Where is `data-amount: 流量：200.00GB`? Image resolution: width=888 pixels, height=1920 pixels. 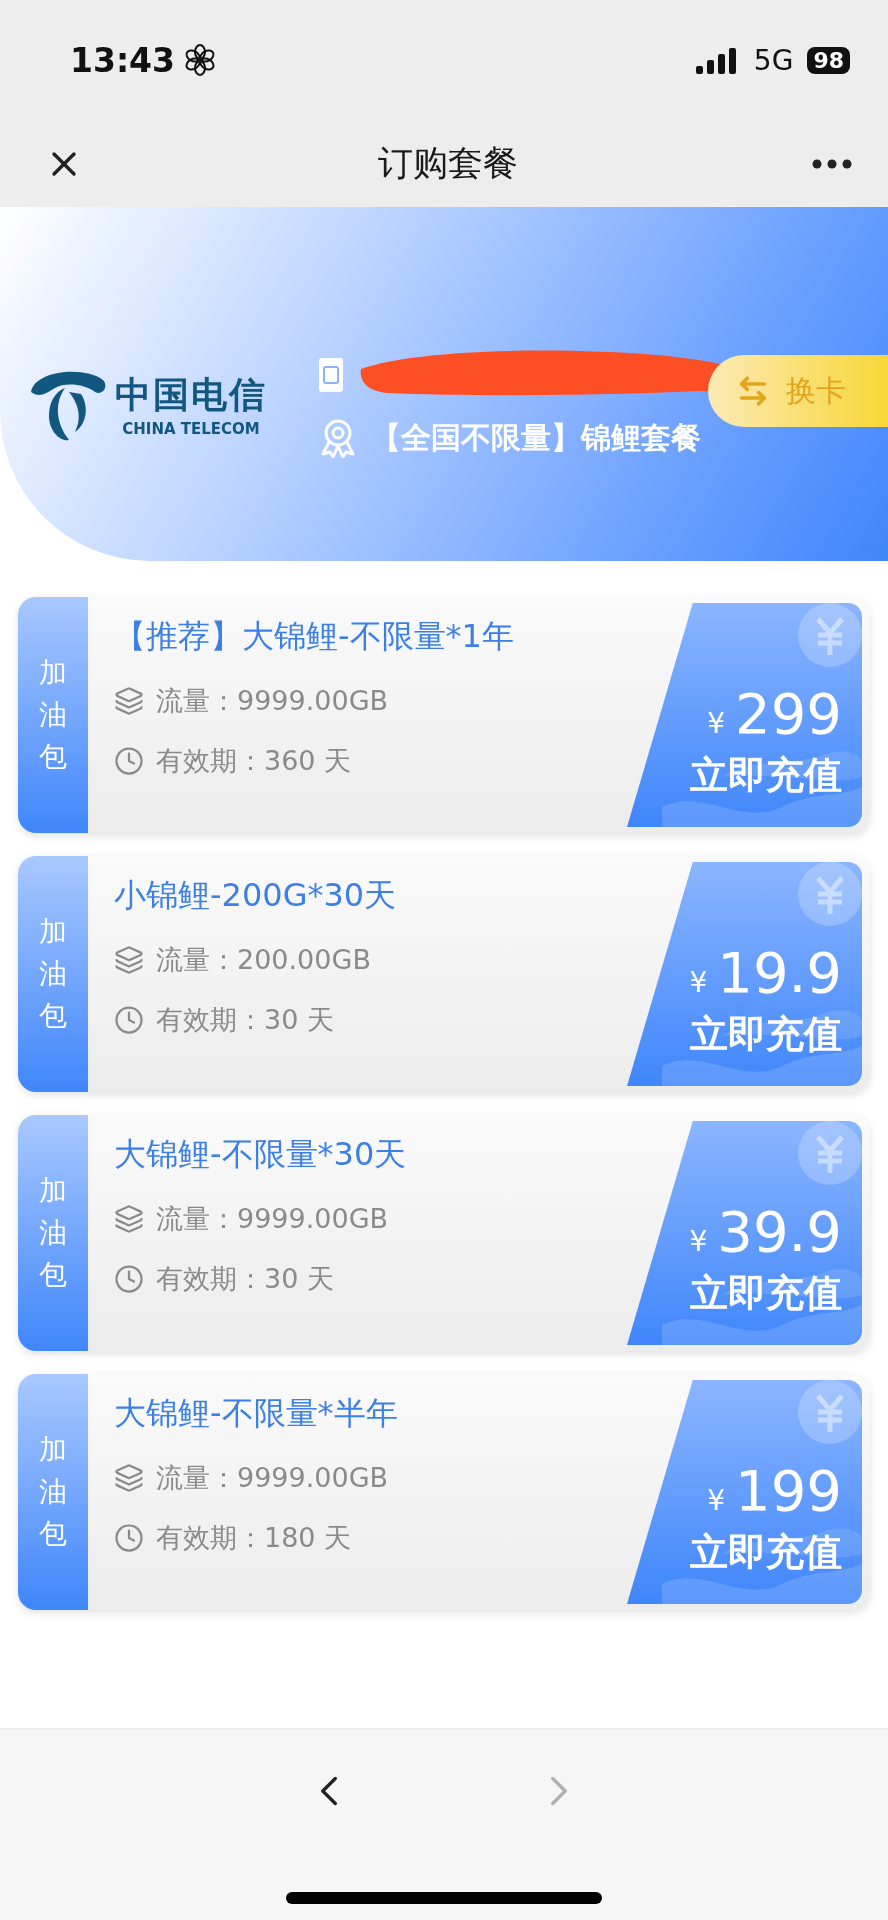 data-amount: 流量：200.00GB is located at coordinates (263, 960).